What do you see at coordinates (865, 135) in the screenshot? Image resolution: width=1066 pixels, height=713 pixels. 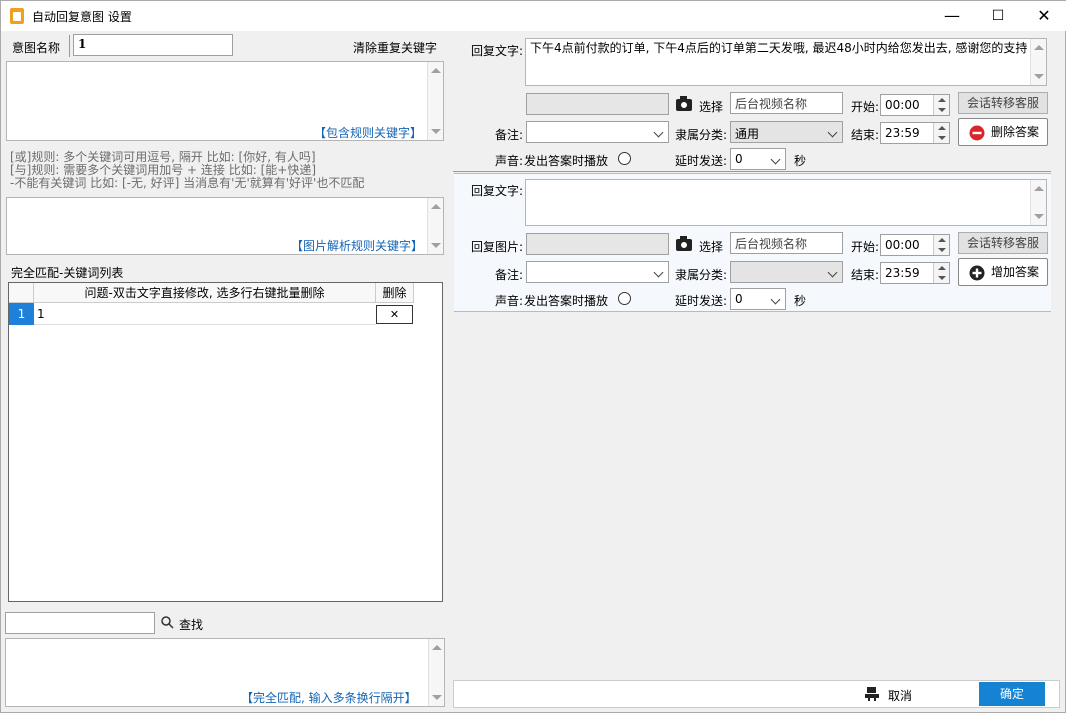 I see `end-label: 结束:` at bounding box center [865, 135].